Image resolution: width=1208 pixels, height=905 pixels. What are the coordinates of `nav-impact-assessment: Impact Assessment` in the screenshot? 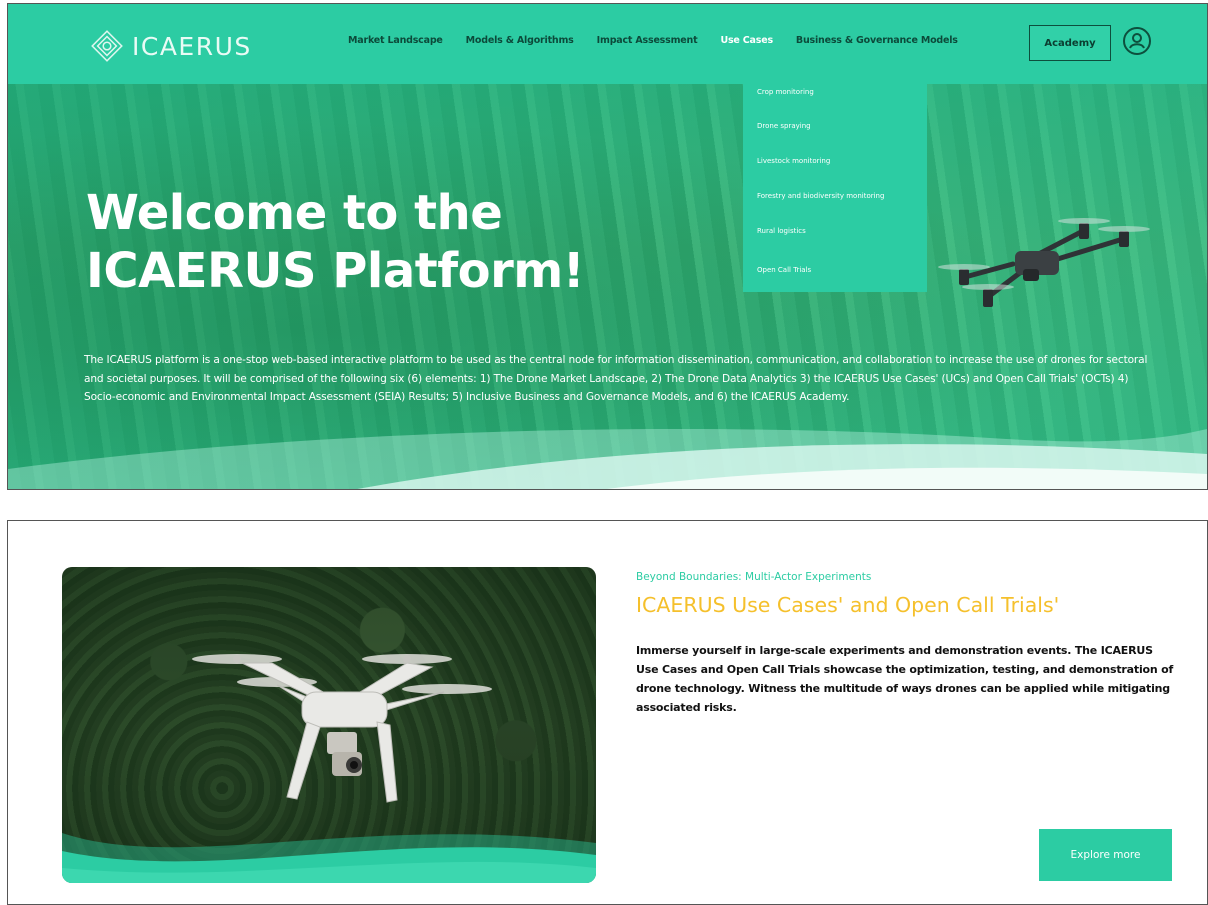 It's located at (647, 40).